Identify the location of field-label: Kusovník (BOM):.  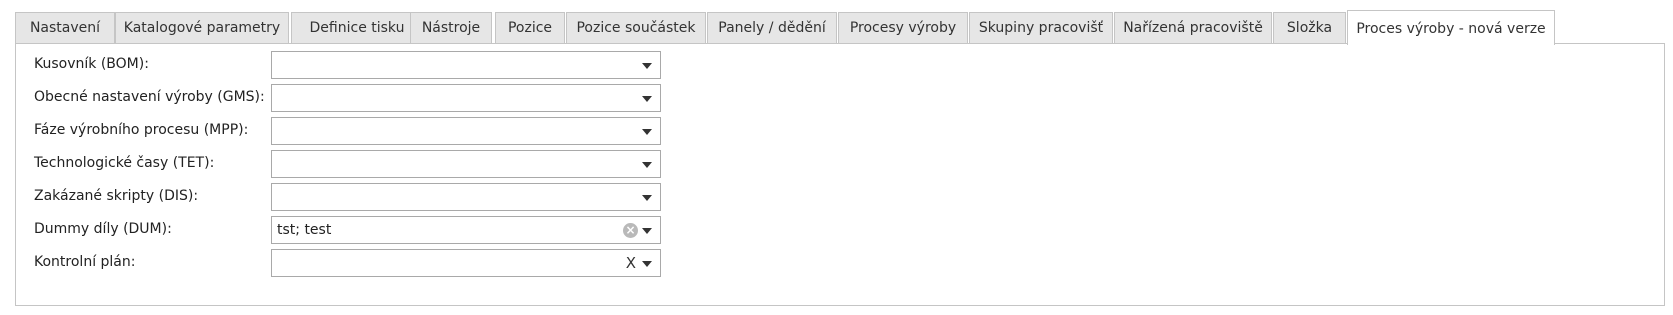
(91, 64).